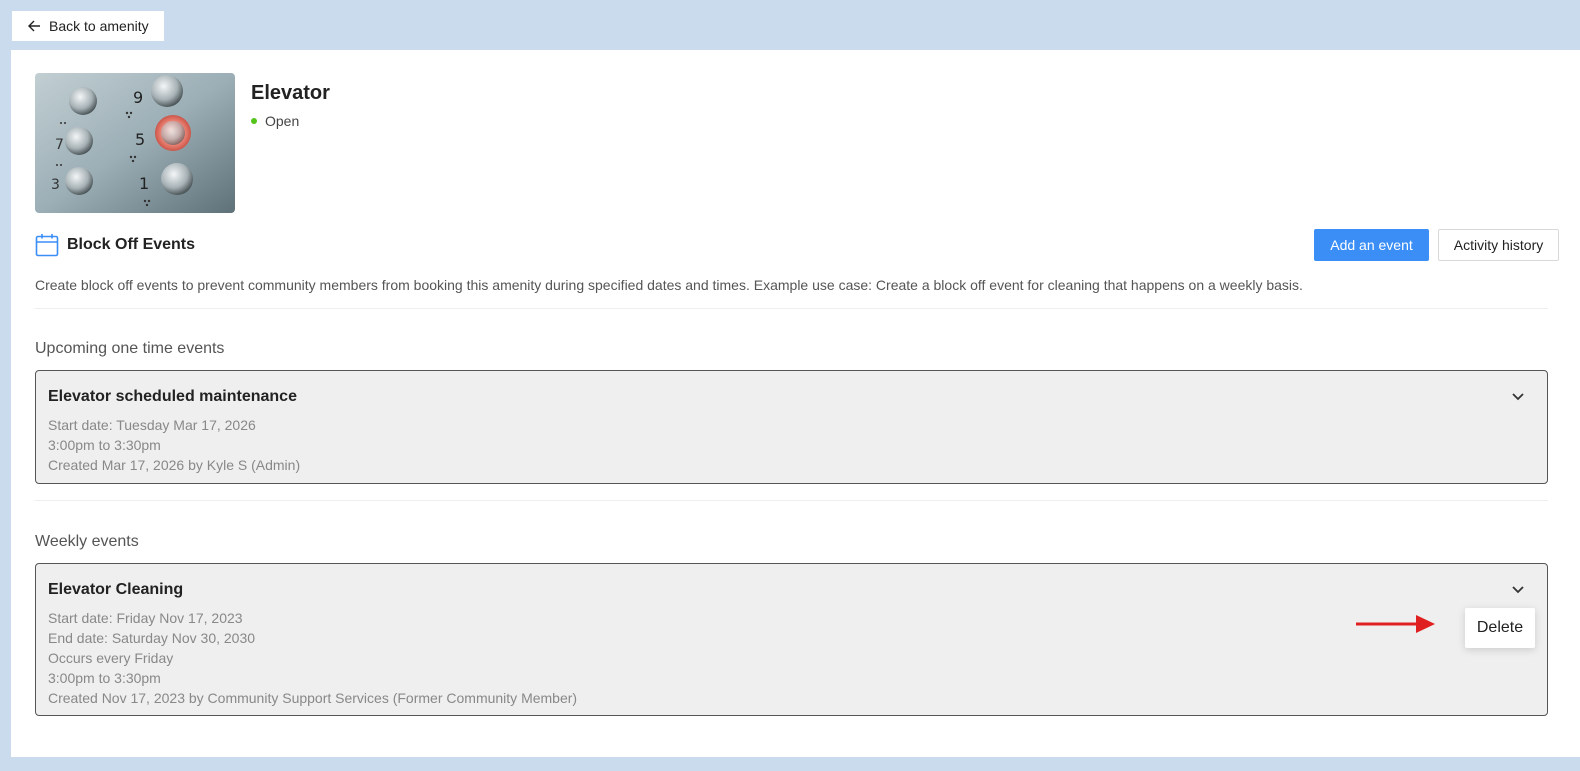  I want to click on one-time-events-heading: Upcoming one time events, so click(130, 348).